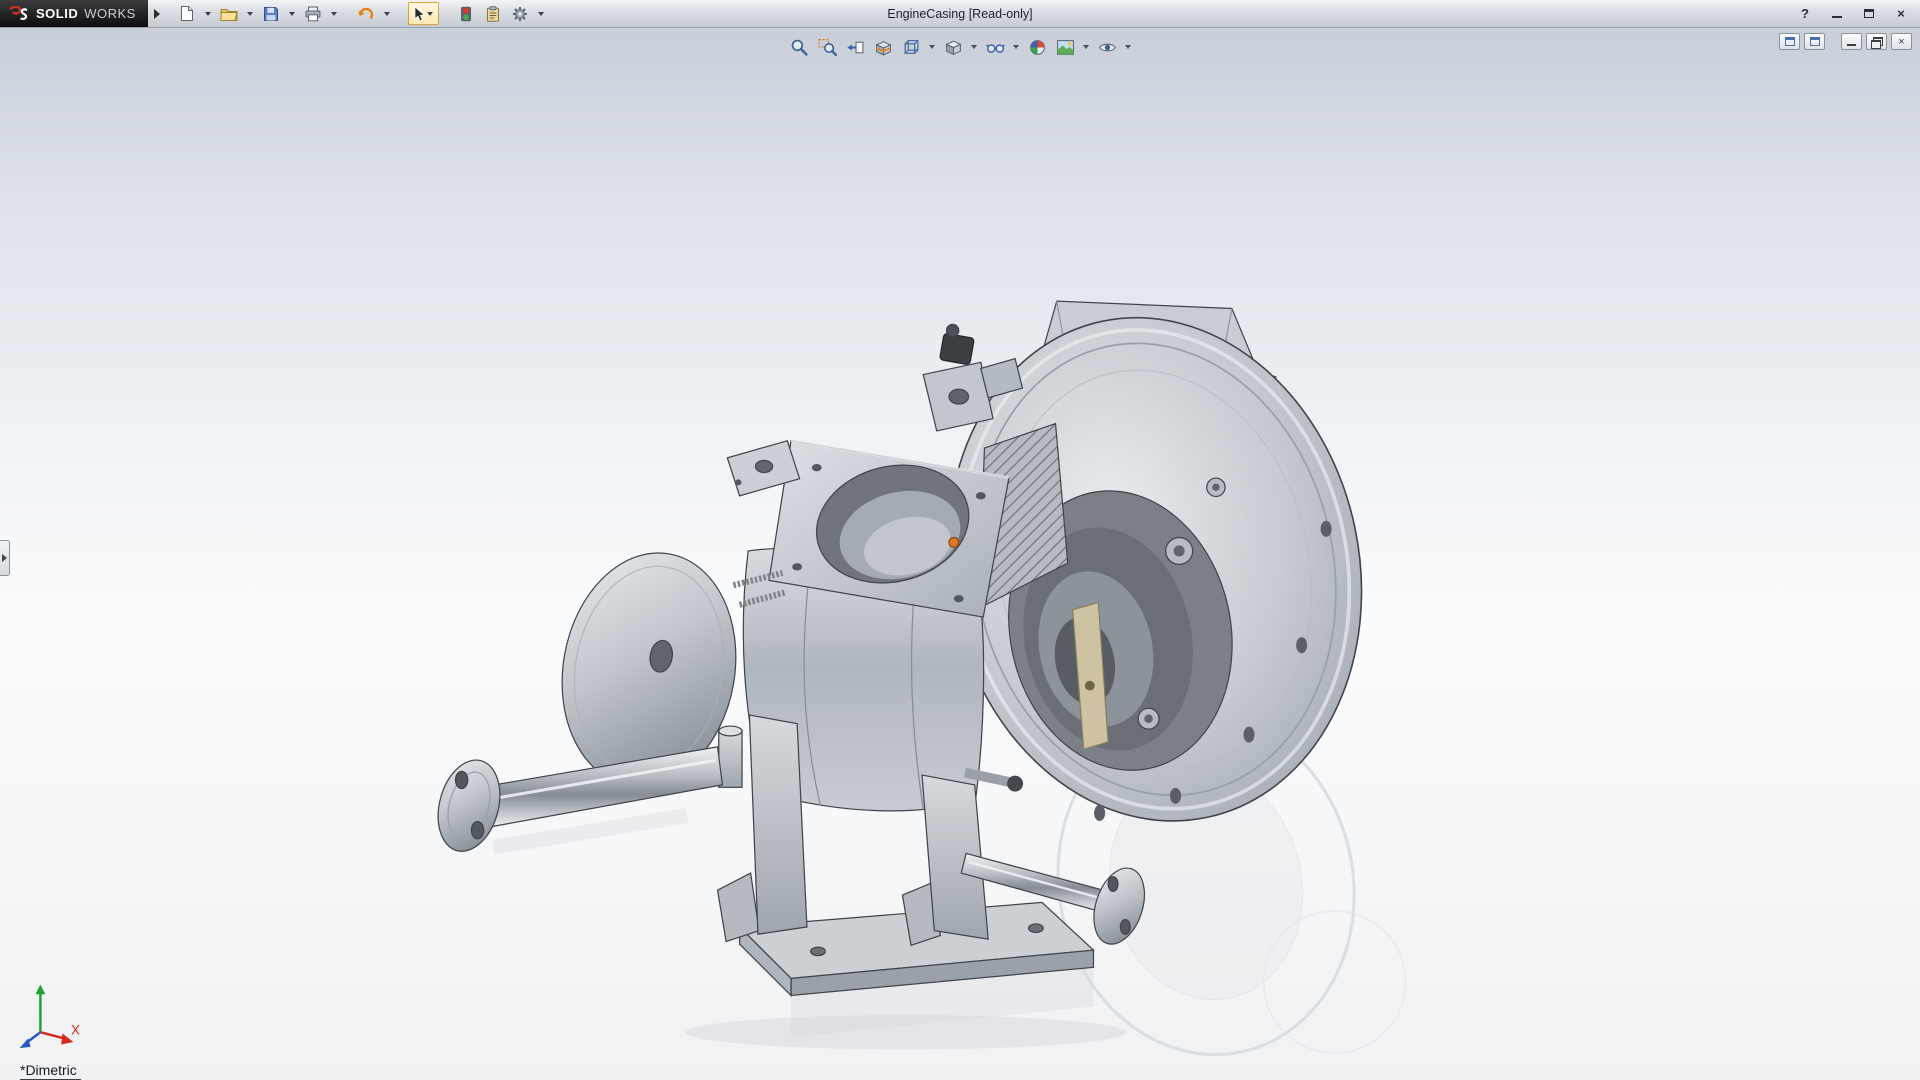 This screenshot has width=1920, height=1080. I want to click on selection-point-marker, so click(954, 542).